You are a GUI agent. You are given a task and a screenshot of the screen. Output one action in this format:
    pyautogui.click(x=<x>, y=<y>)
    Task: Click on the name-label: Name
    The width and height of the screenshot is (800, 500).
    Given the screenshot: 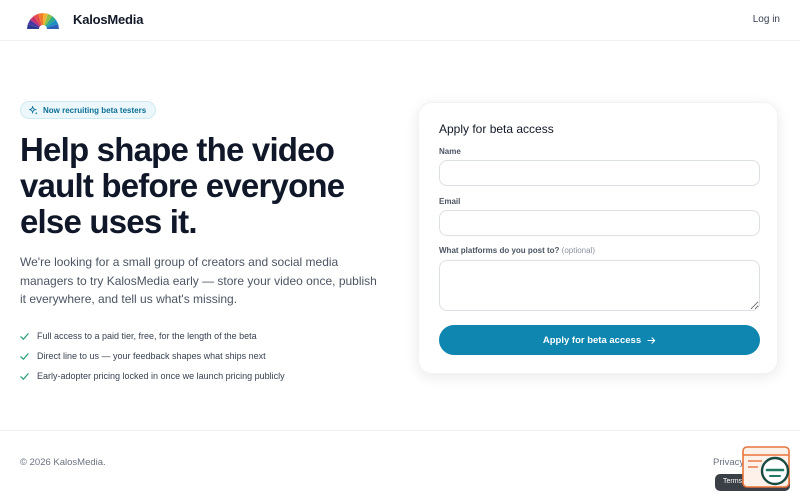 What is the action you would take?
    pyautogui.click(x=450, y=151)
    